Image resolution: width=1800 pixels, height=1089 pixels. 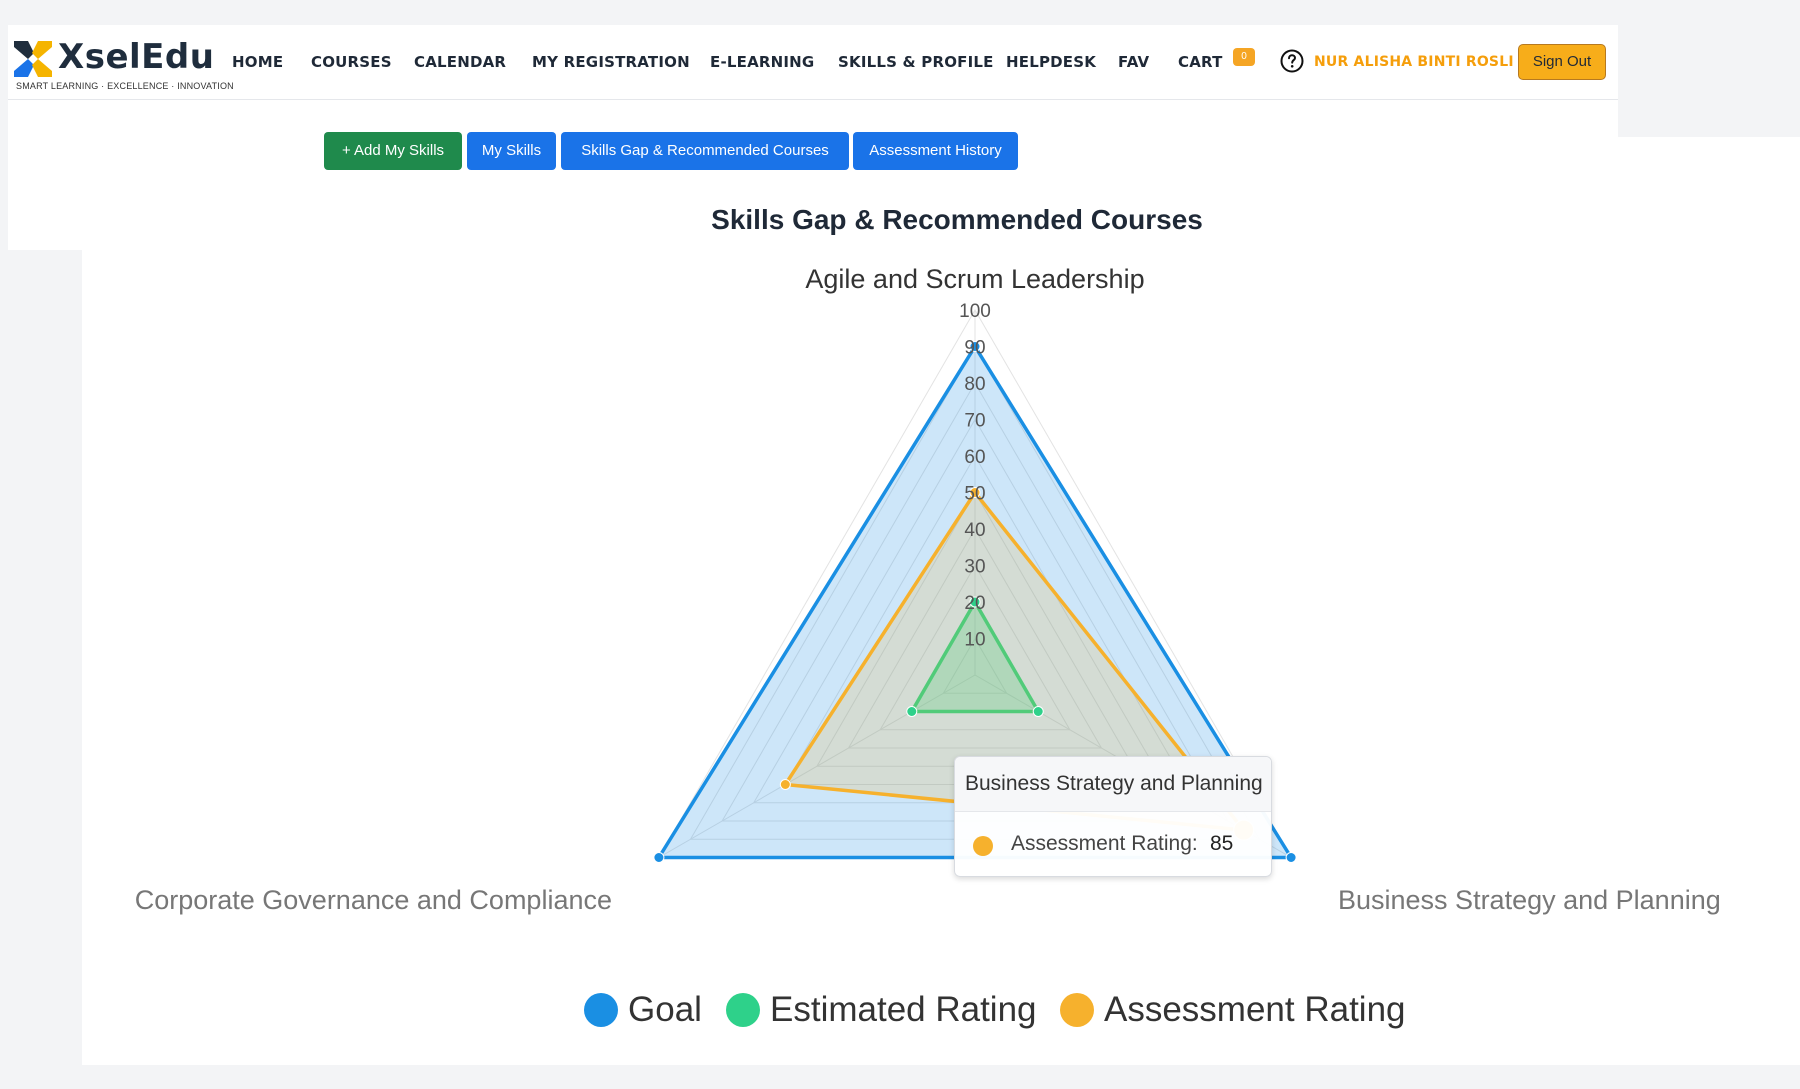 What do you see at coordinates (974, 530) in the screenshot?
I see `tick-label: 40` at bounding box center [974, 530].